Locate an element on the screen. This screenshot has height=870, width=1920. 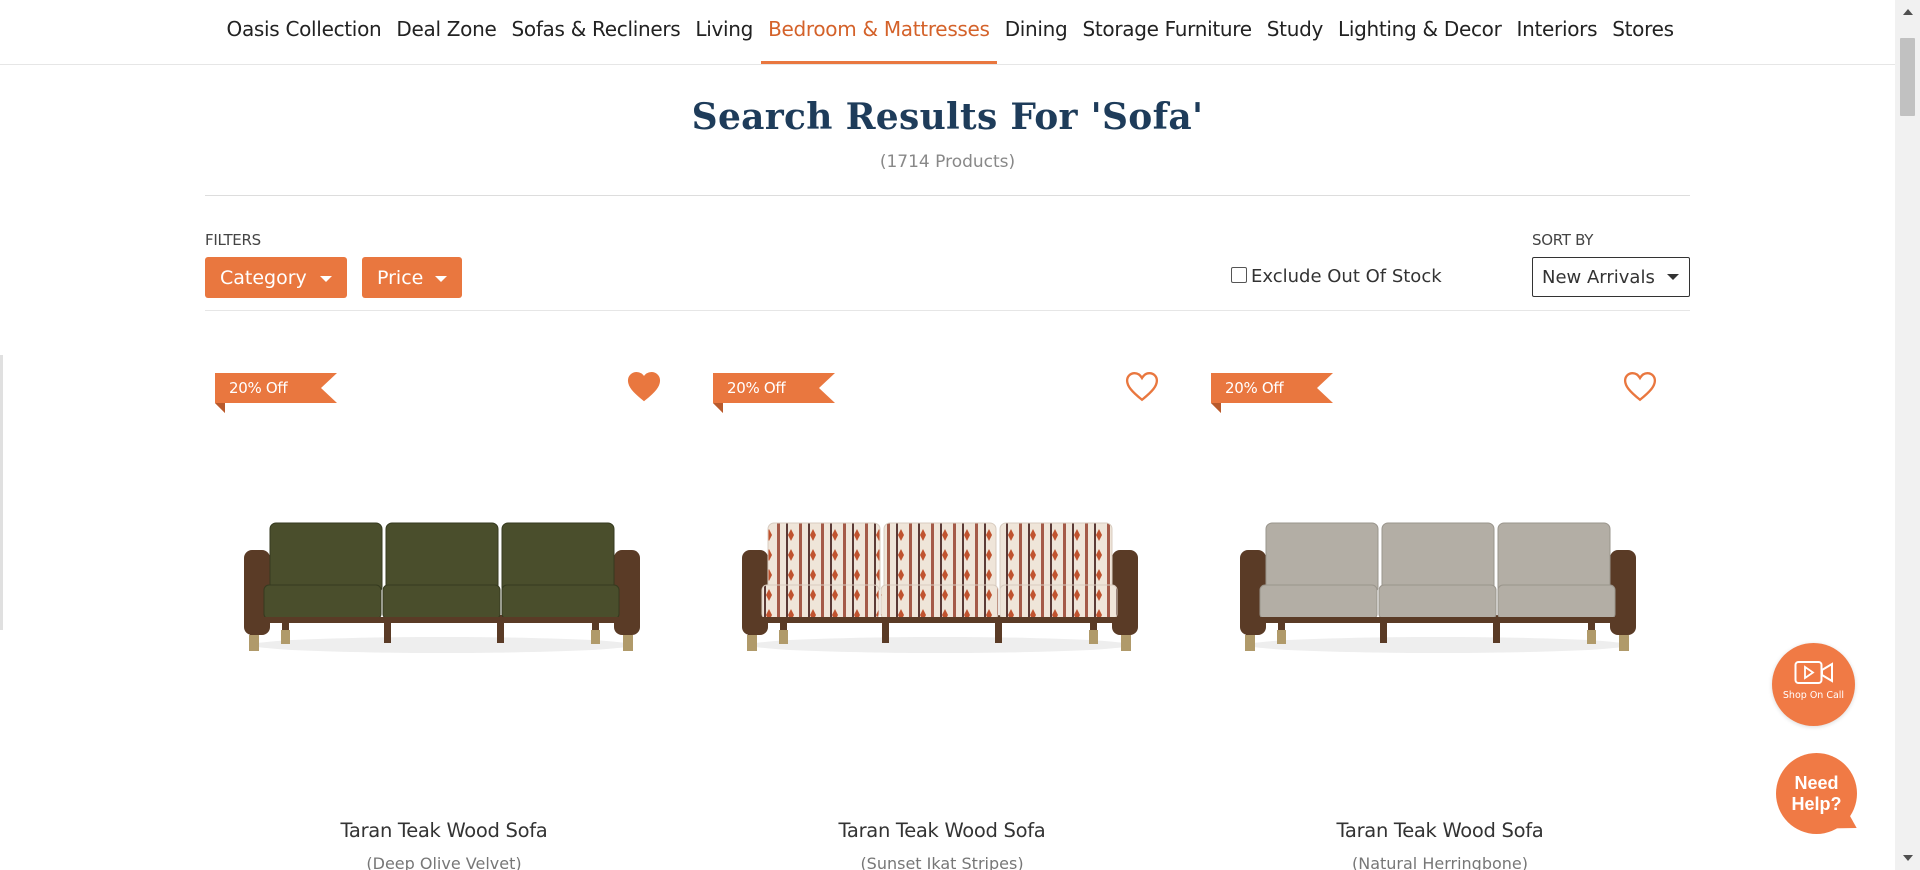
video-call-icon is located at coordinates (1813, 672).